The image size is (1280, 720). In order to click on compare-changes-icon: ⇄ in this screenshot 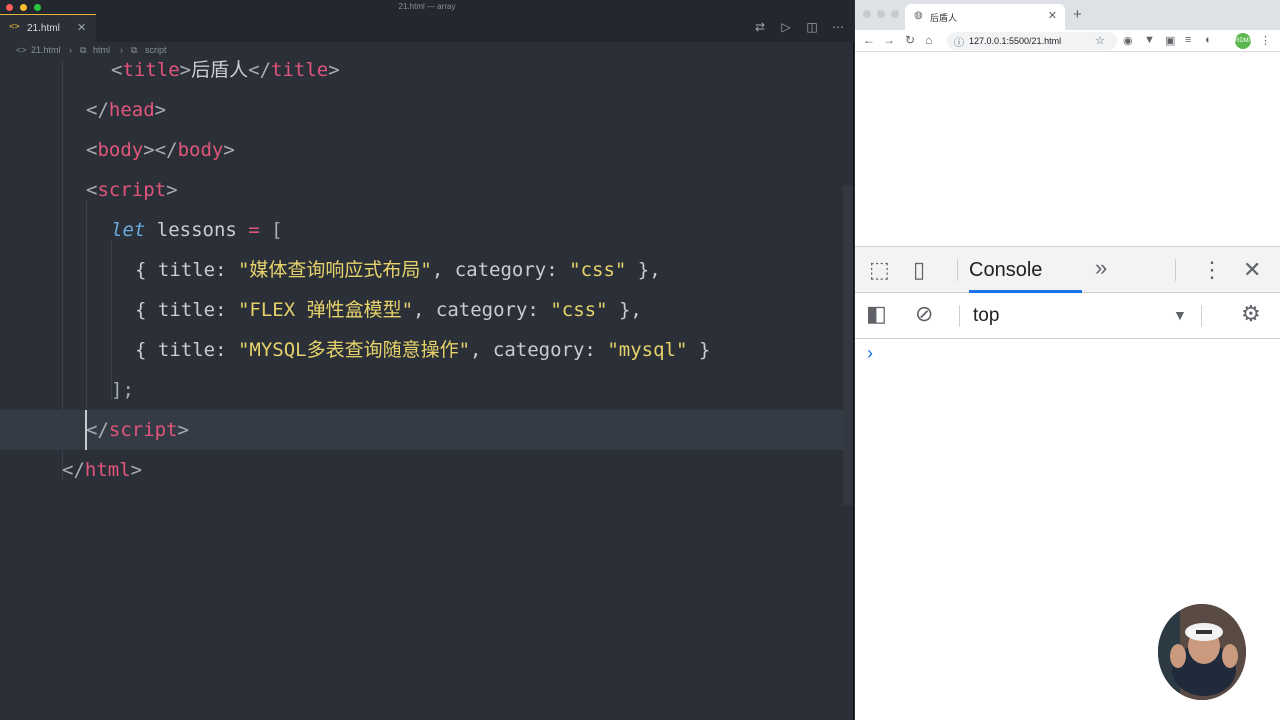, I will do `click(760, 27)`.